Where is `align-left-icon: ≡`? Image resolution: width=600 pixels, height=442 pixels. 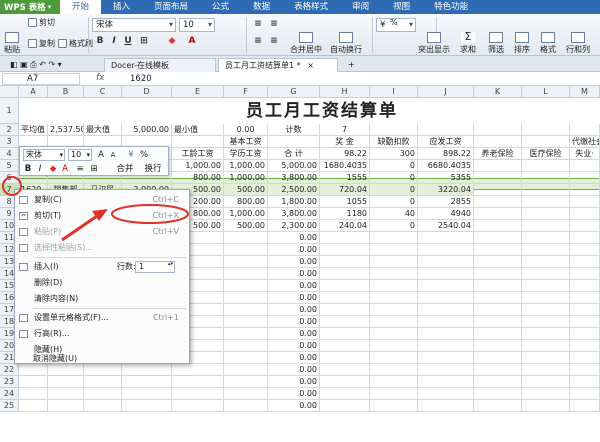
align-left-icon: ≡ is located at coordinates (258, 41).